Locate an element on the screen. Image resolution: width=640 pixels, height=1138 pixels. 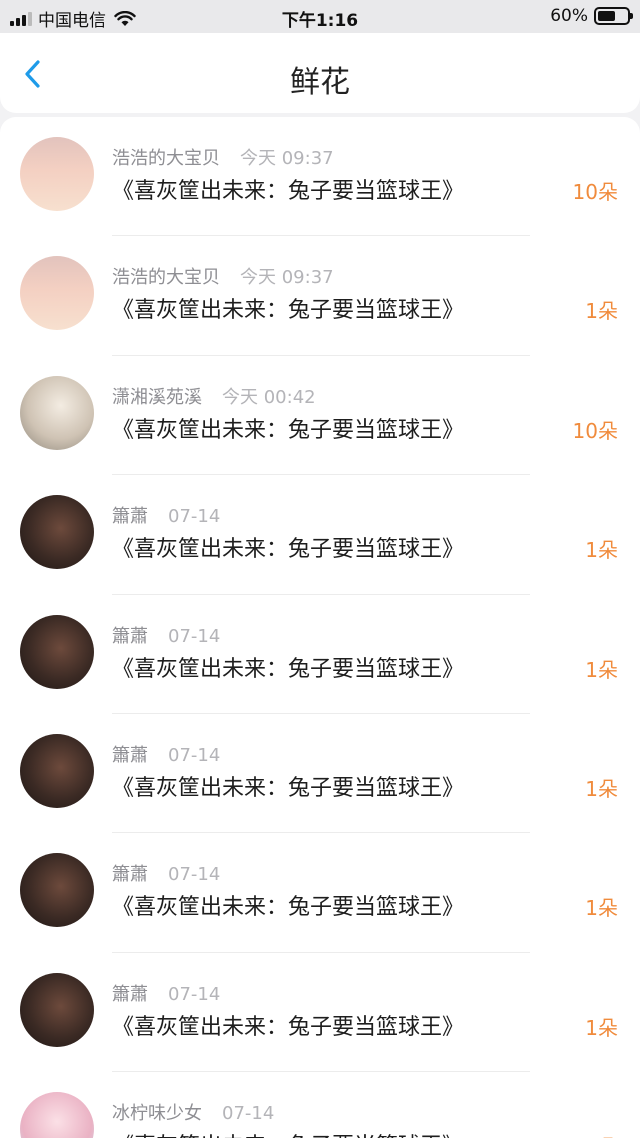
battery-icon is located at coordinates (613, 16).